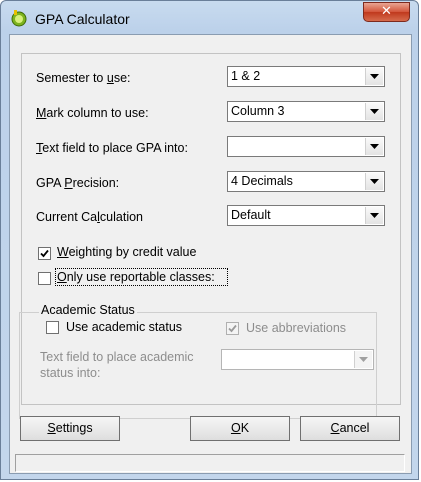 Image resolution: width=421 pixels, height=482 pixels. What do you see at coordinates (297, 359) in the screenshot?
I see `academic-text-field-select` at bounding box center [297, 359].